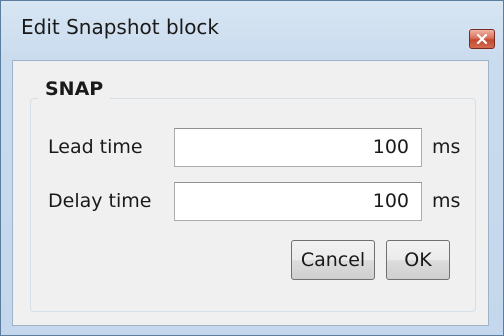  What do you see at coordinates (298, 147) in the screenshot?
I see `lead-time-input: 100` at bounding box center [298, 147].